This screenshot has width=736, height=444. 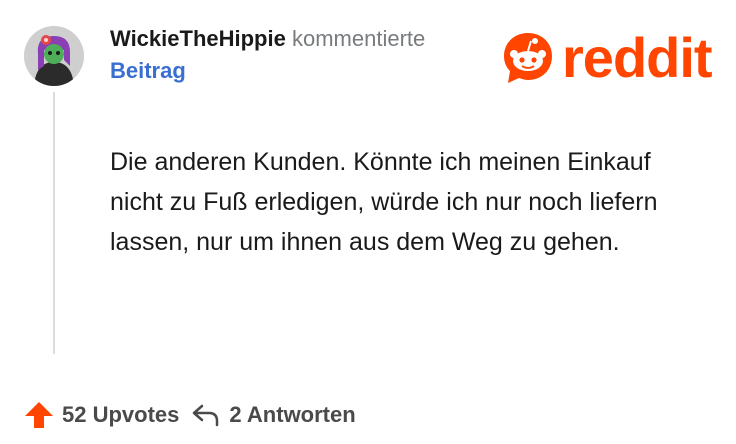 I want to click on reddit-alien-icon, so click(x=528, y=58).